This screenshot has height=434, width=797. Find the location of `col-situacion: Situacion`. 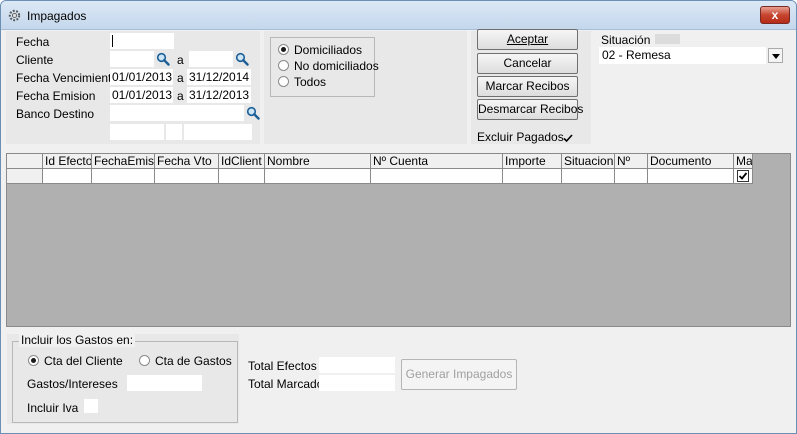

col-situacion: Situacion is located at coordinates (588, 161).